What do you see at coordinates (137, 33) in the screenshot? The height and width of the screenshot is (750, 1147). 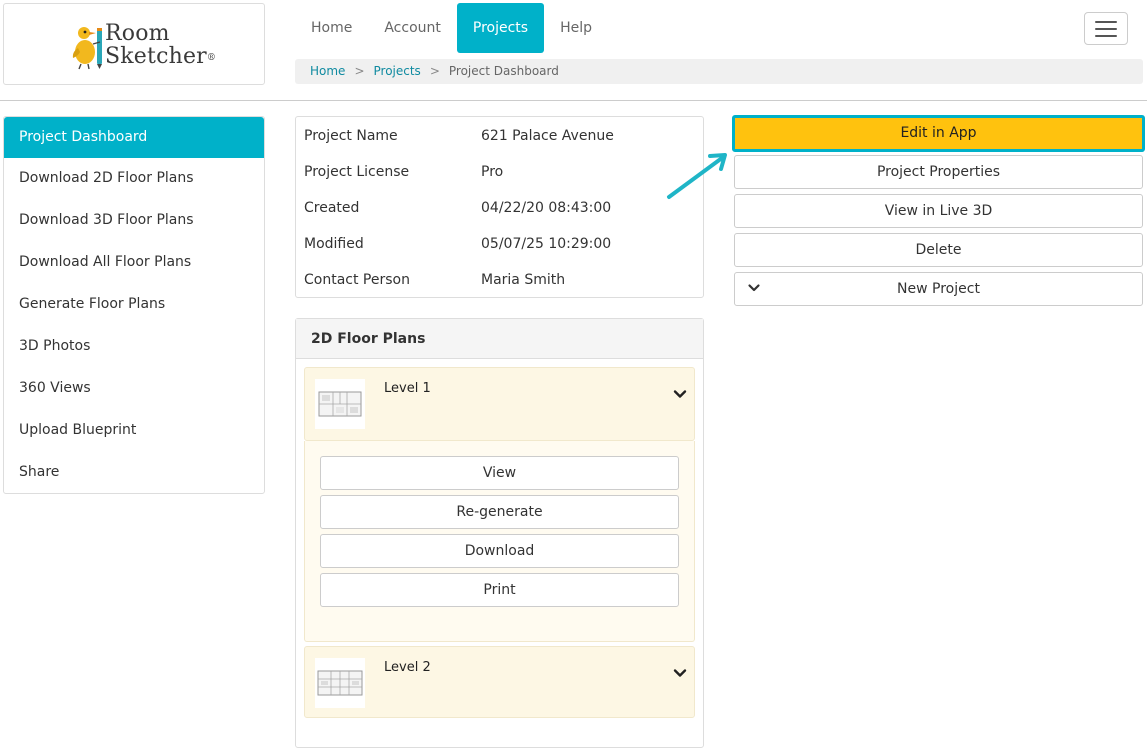 I see `brand-line-1: Room` at bounding box center [137, 33].